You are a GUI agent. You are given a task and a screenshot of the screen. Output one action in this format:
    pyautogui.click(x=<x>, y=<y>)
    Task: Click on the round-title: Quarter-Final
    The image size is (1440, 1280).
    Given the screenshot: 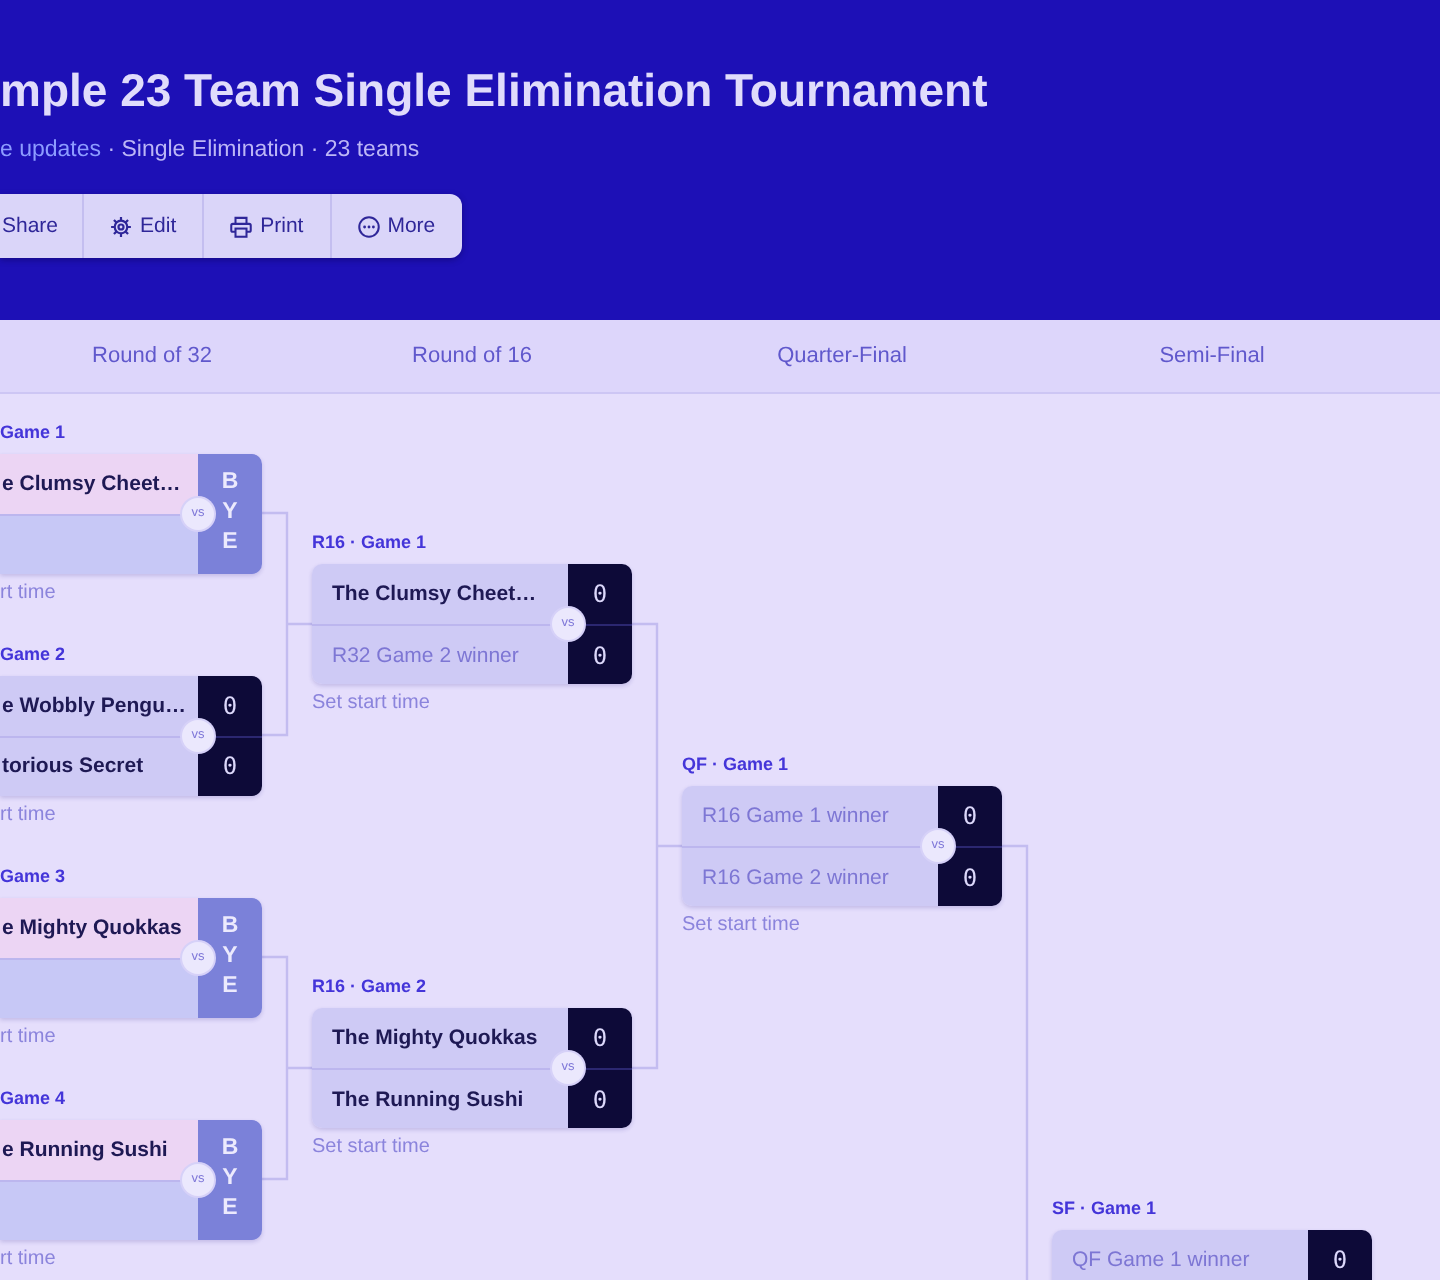 What is the action you would take?
    pyautogui.click(x=842, y=356)
    